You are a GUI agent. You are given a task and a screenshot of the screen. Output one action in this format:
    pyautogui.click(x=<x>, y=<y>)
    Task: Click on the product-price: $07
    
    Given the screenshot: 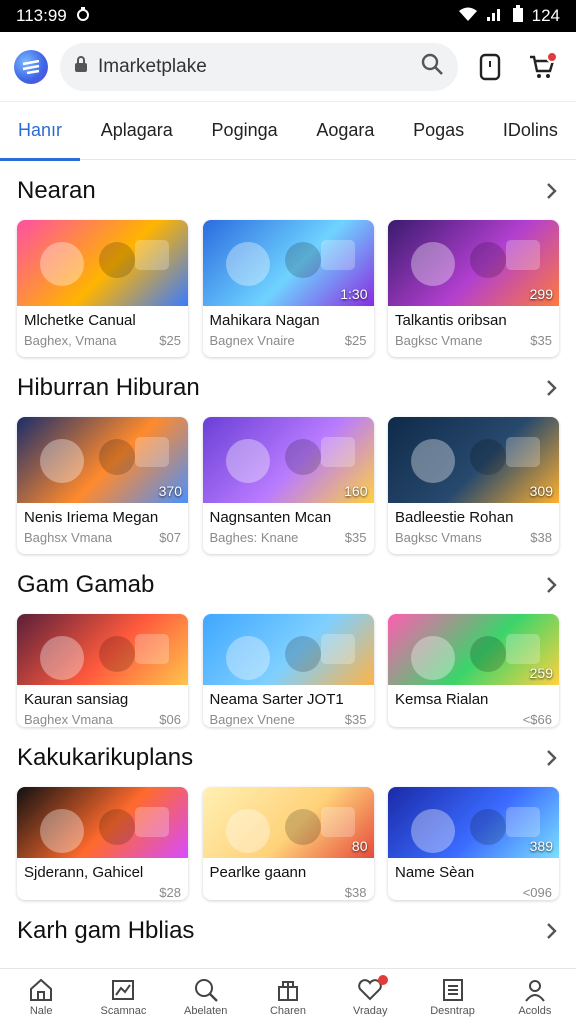 What is the action you would take?
    pyautogui.click(x=170, y=537)
    